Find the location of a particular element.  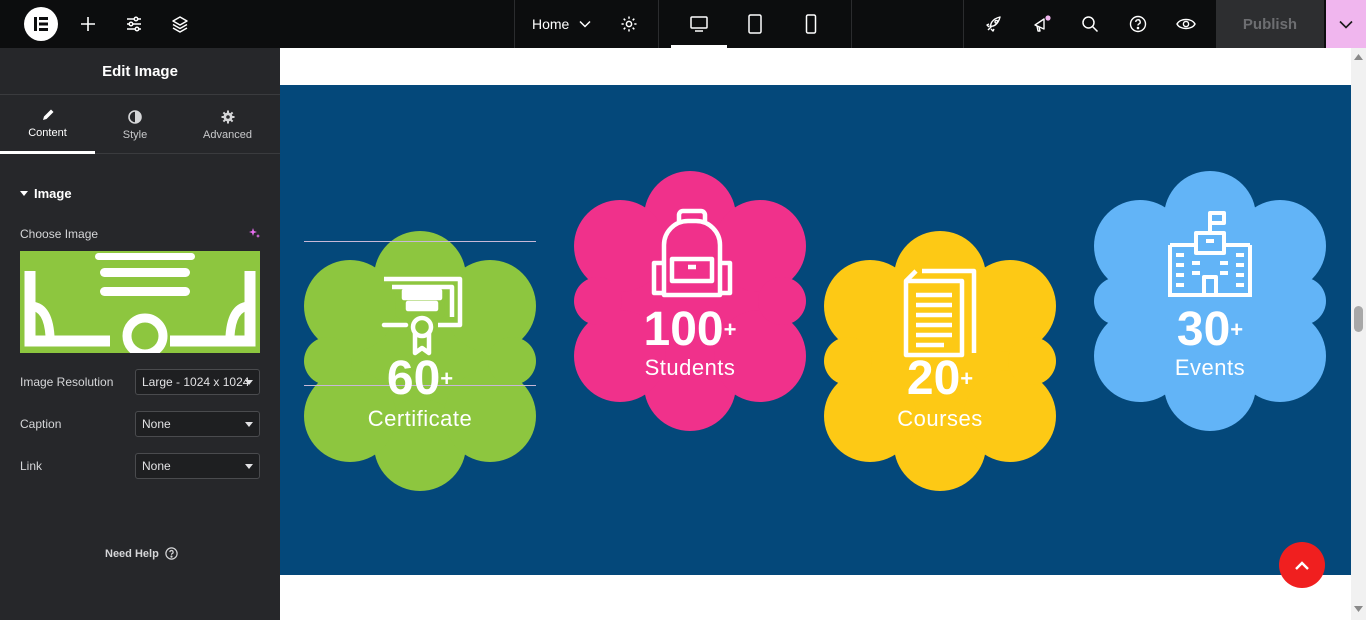

need-help-link: Need Help is located at coordinates (141, 553).